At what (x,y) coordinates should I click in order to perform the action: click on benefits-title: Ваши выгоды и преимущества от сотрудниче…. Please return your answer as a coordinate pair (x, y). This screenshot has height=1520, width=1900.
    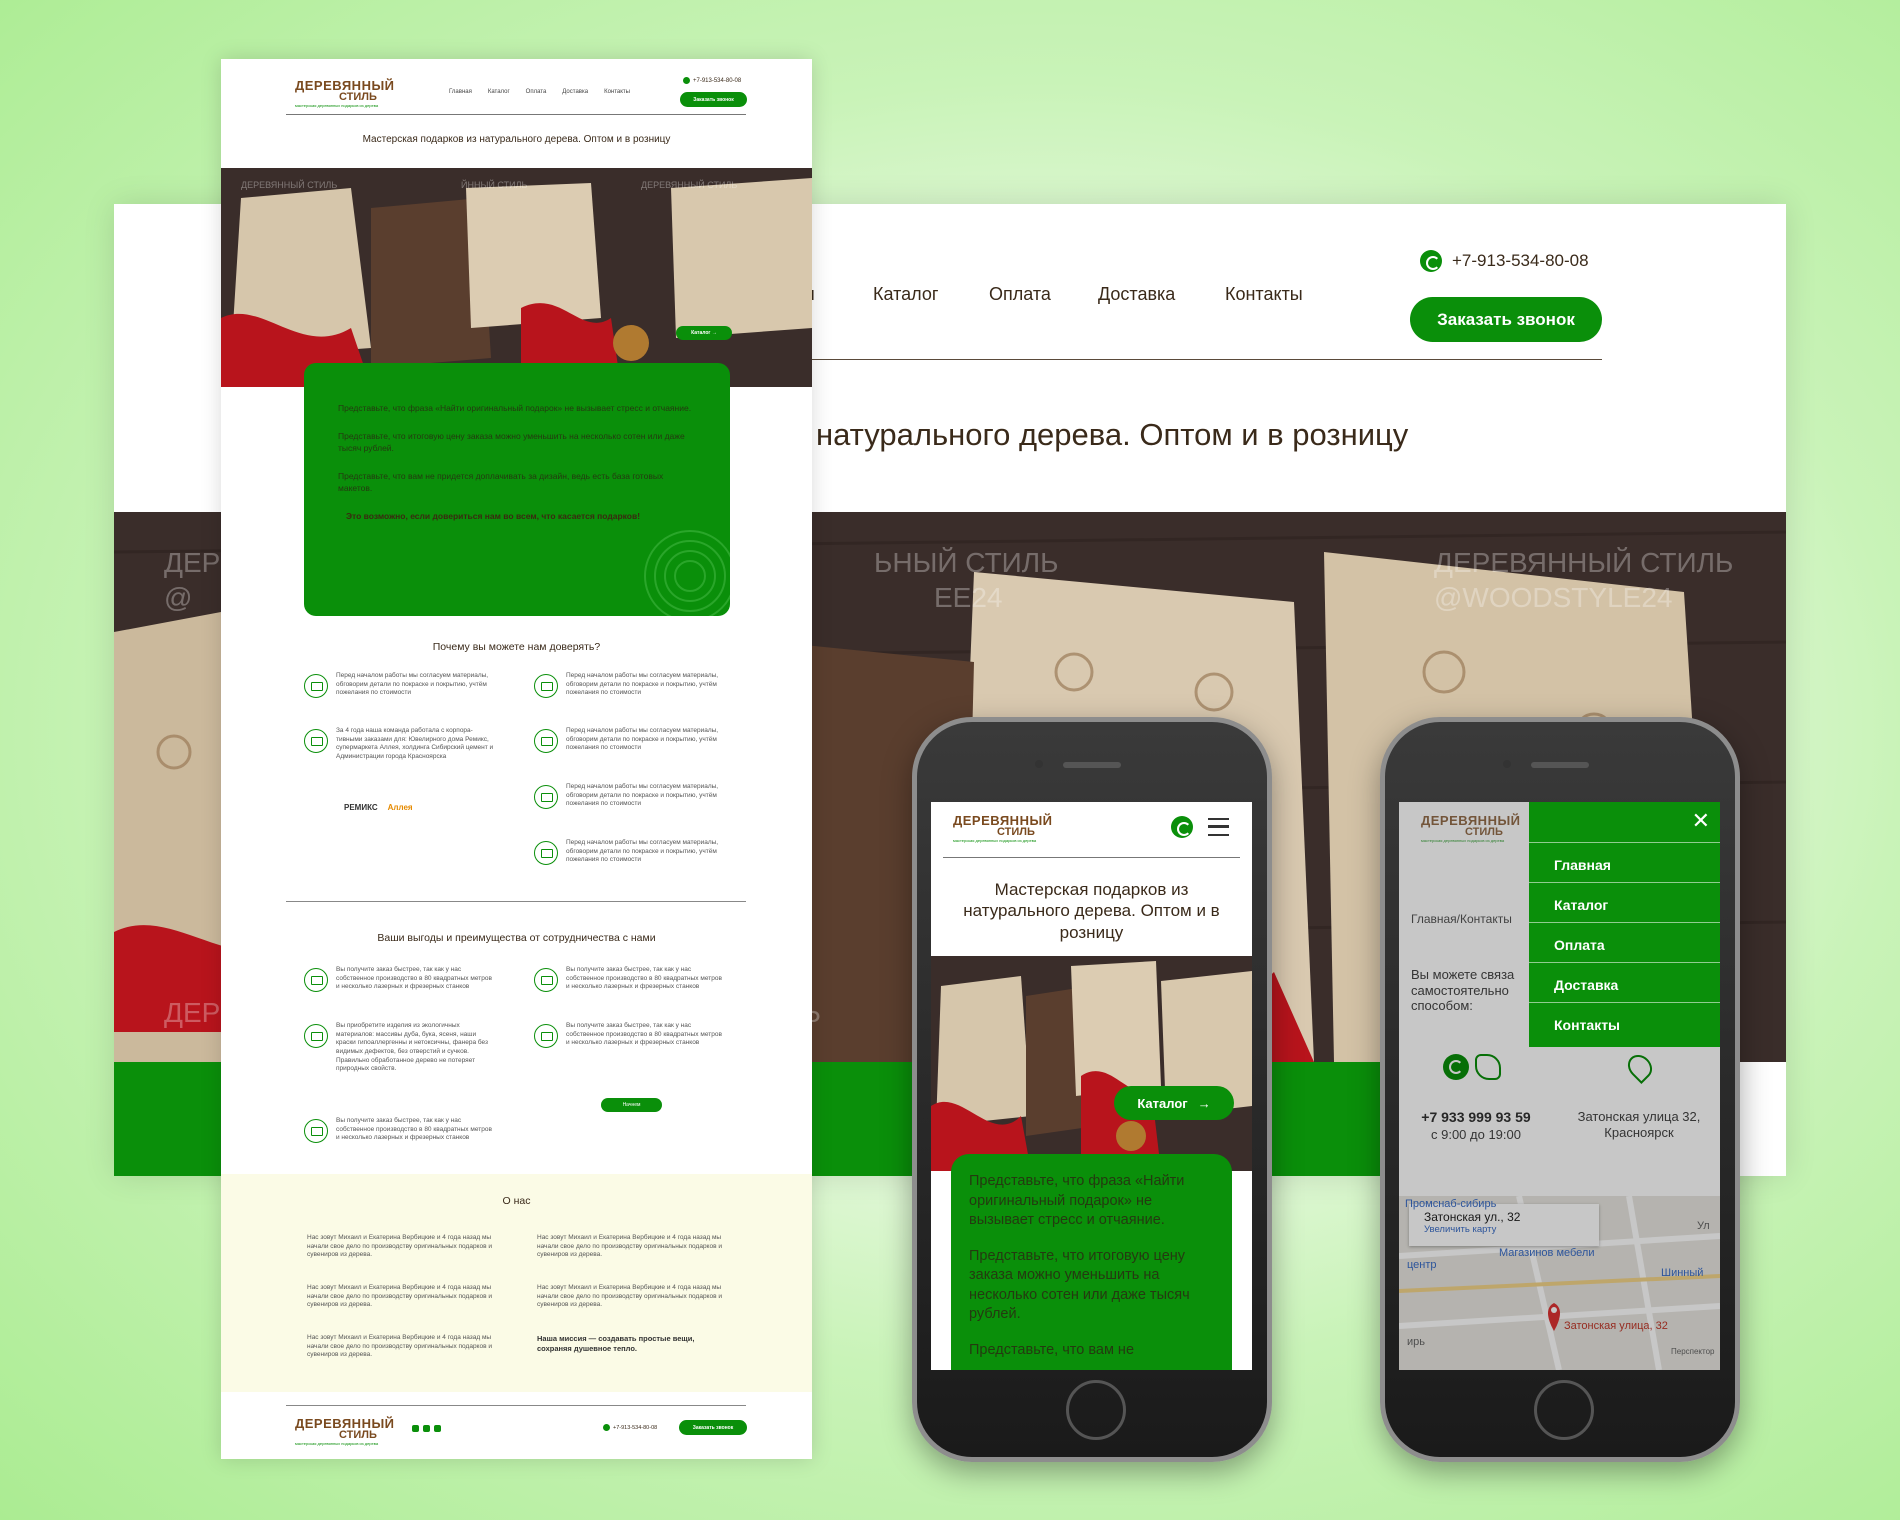
    Looking at the image, I should click on (516, 938).